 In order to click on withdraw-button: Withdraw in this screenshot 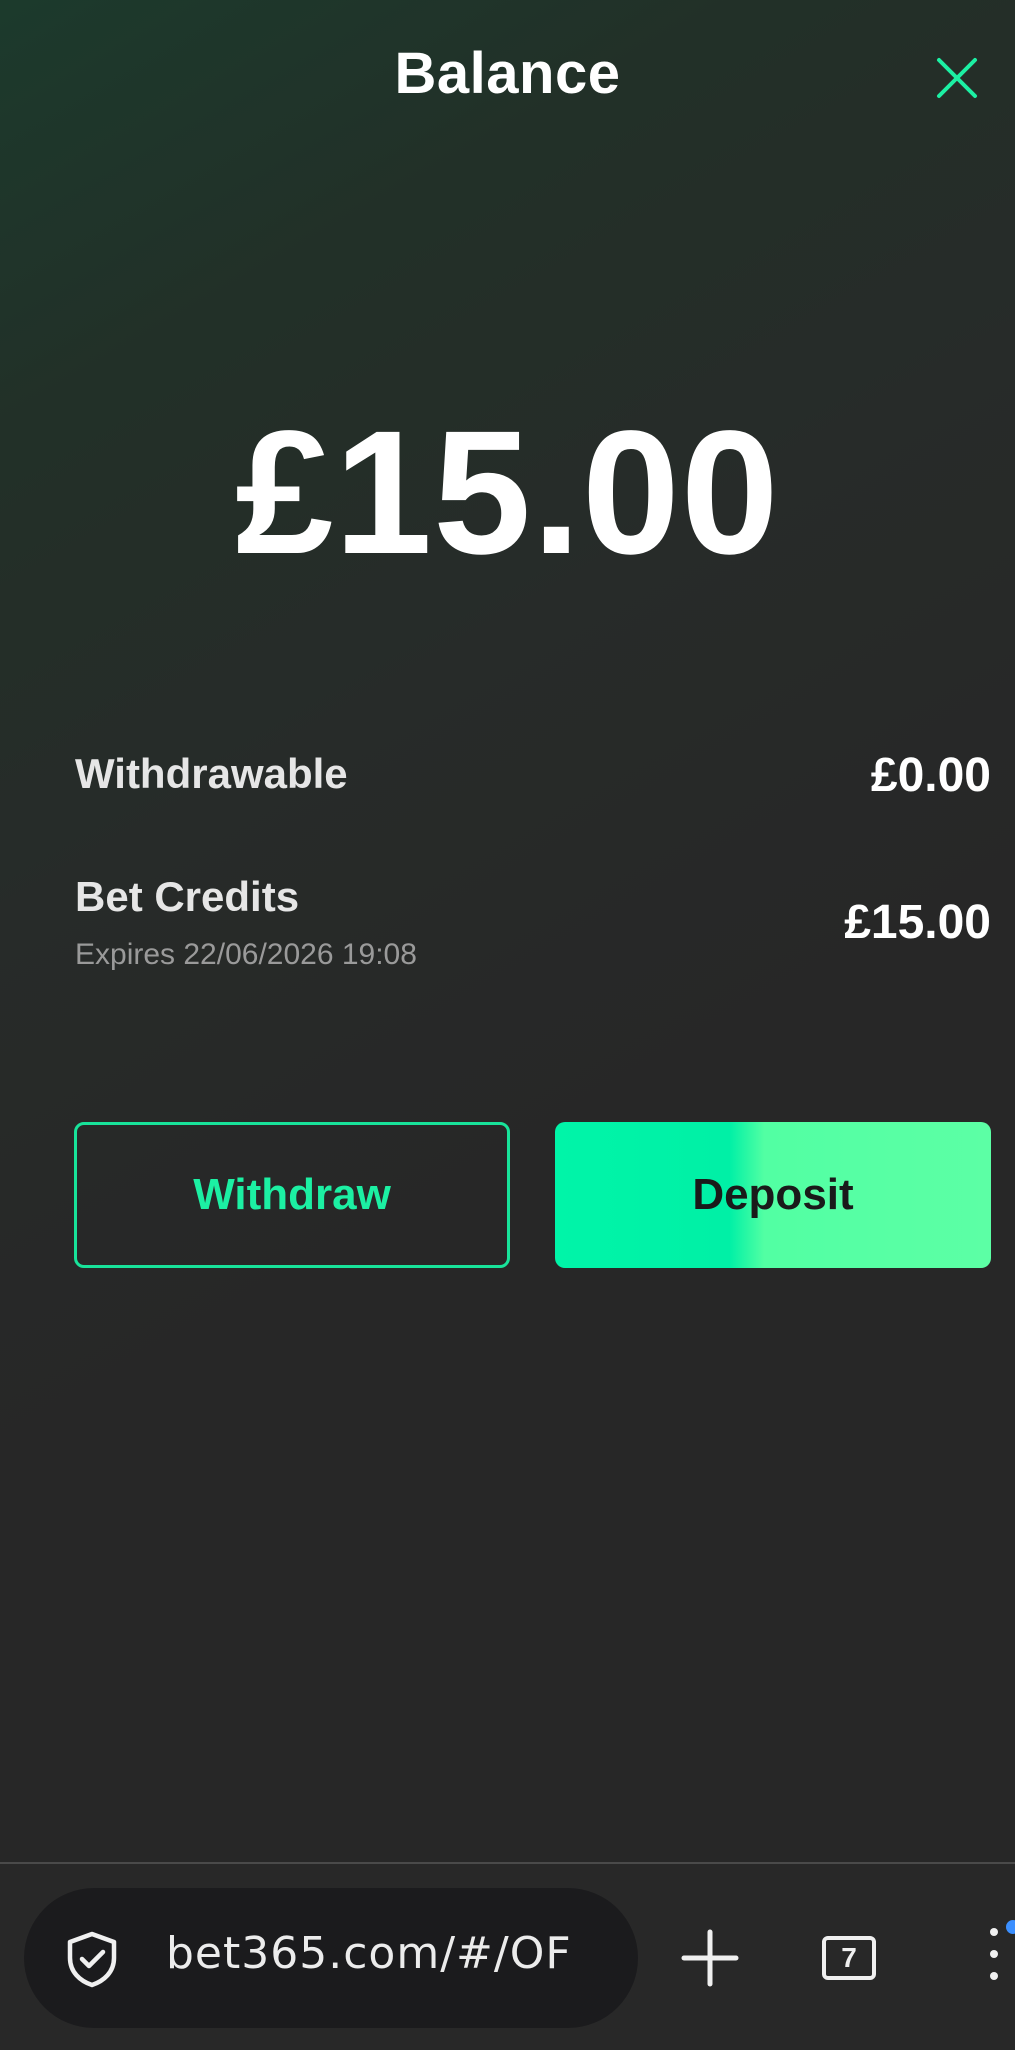, I will do `click(292, 1195)`.